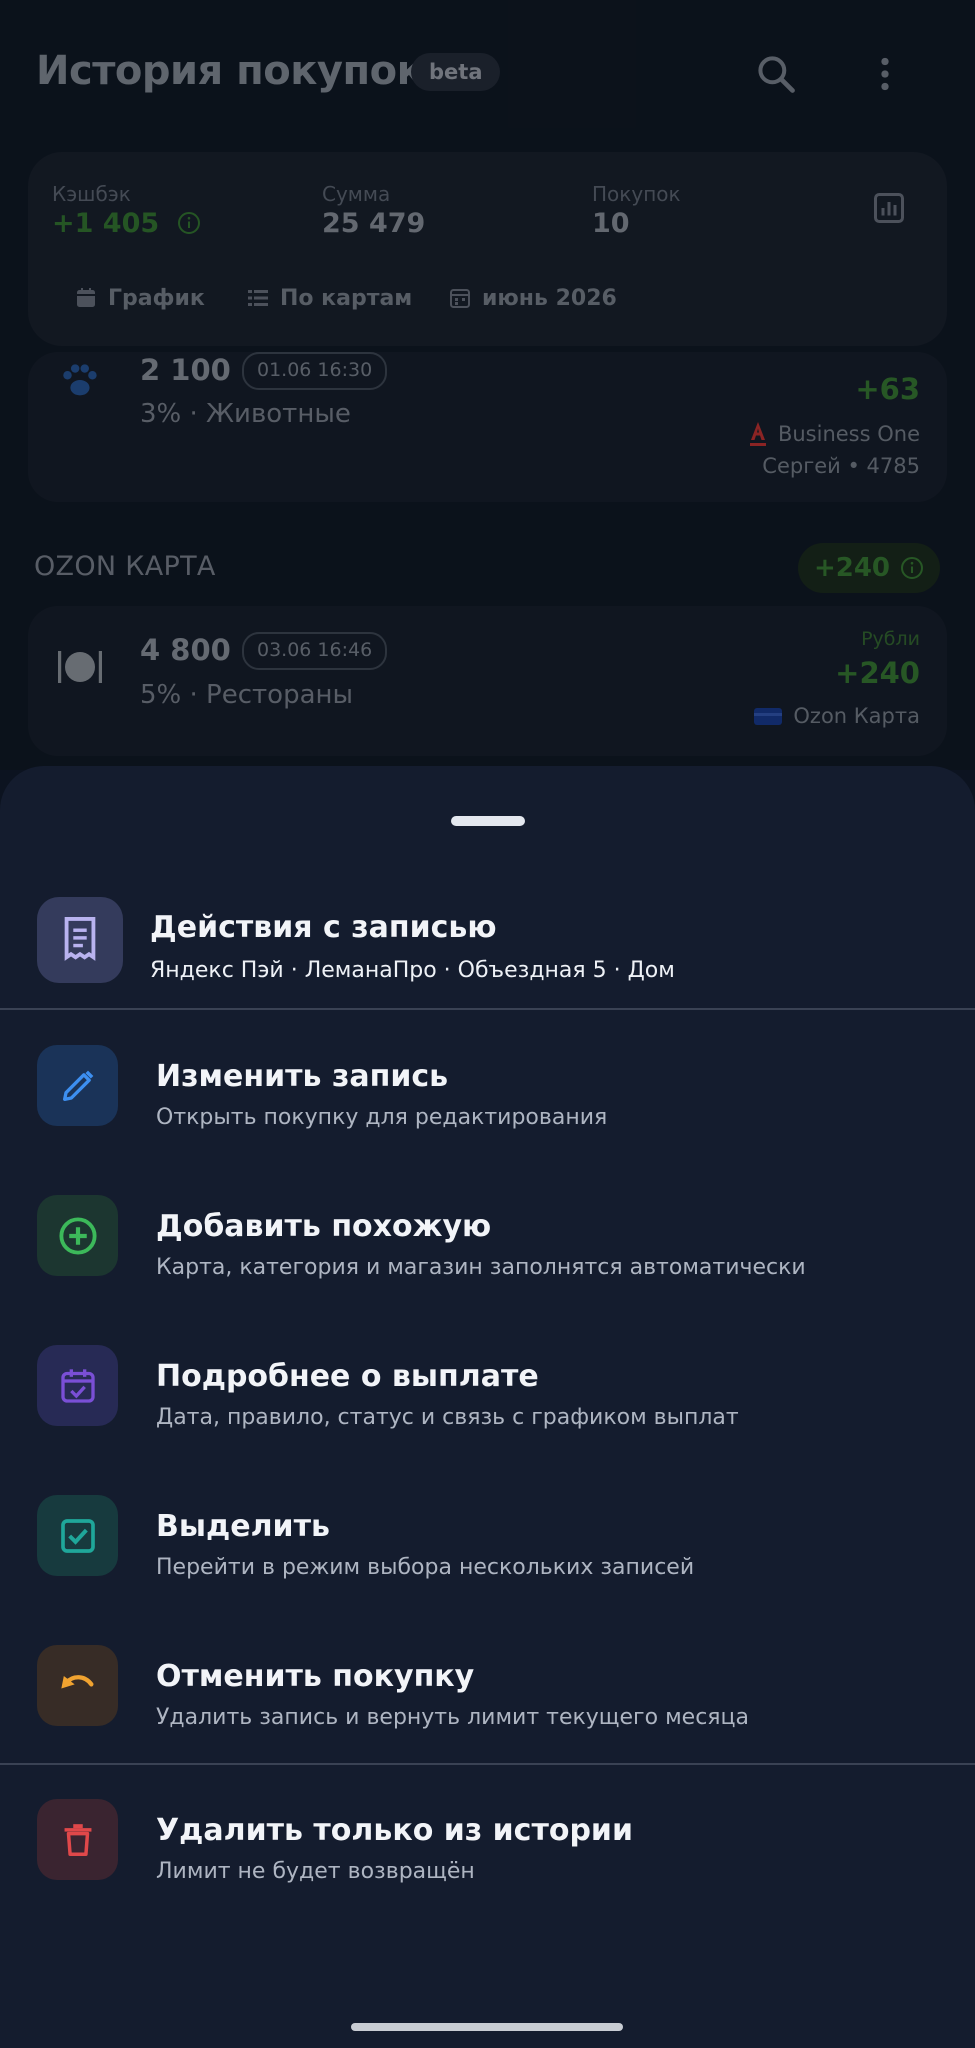 Image resolution: width=975 pixels, height=2048 pixels. I want to click on action-title: Удалить только из истории, so click(394, 1830).